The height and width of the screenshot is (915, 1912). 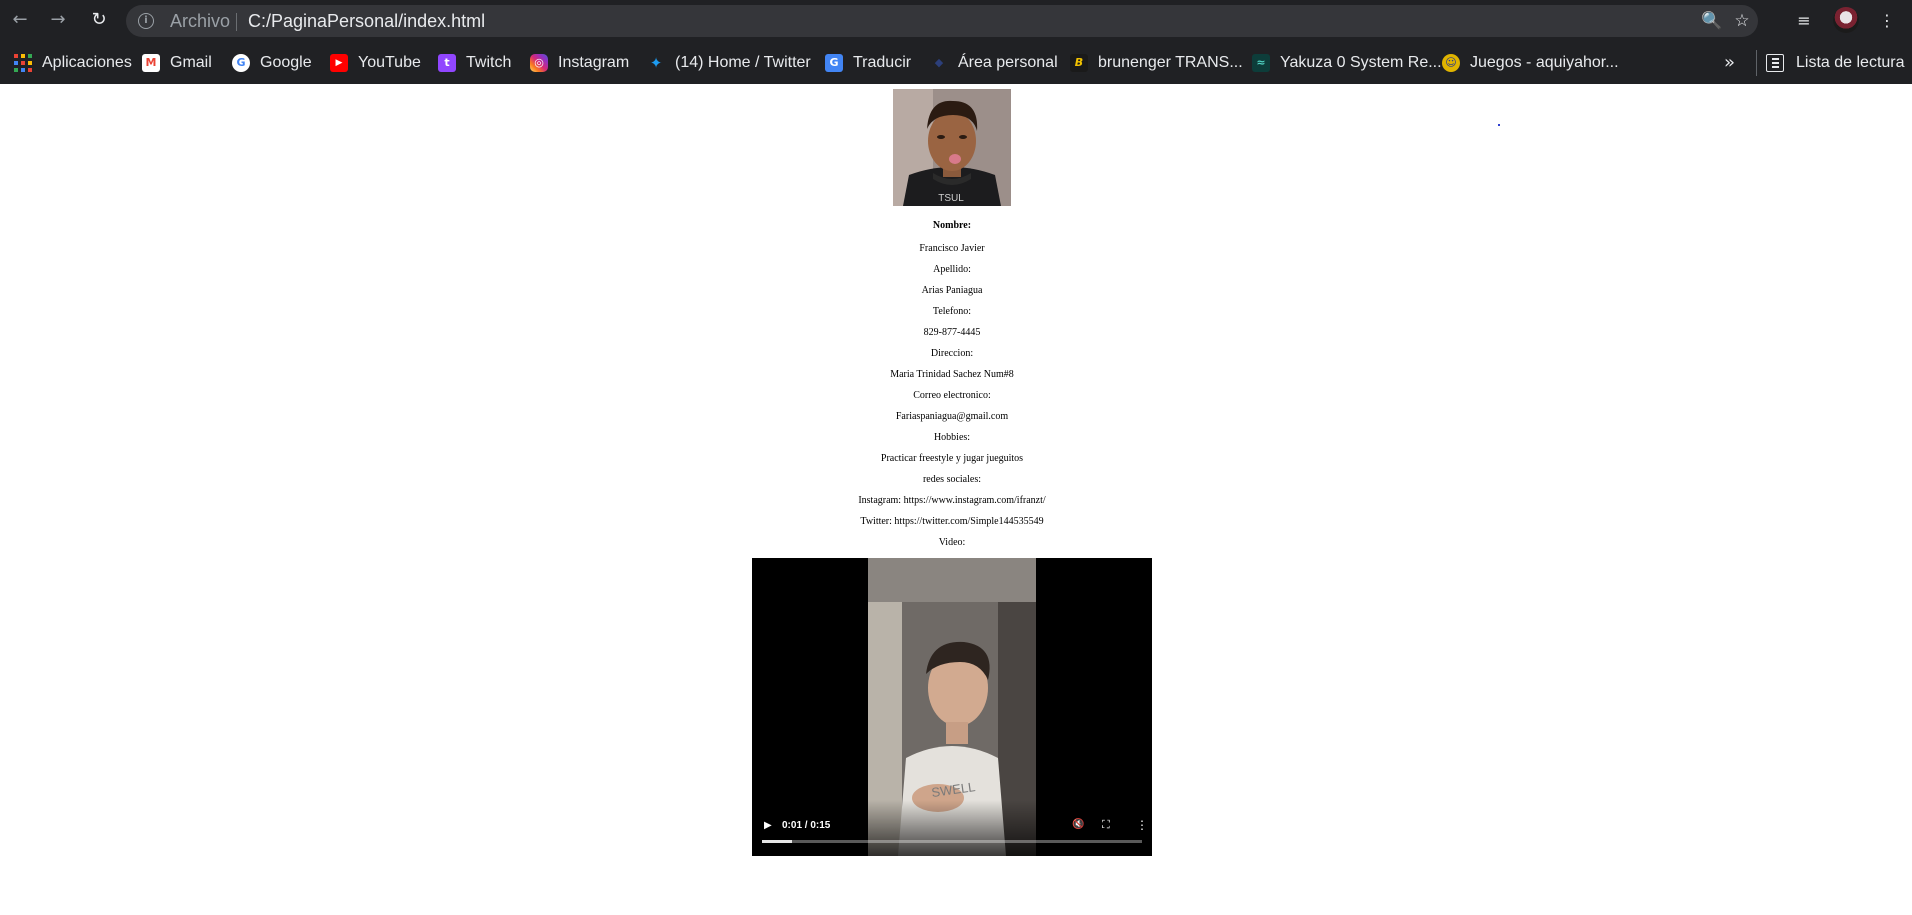 I want to click on reload-button: ↻, so click(x=99, y=20).